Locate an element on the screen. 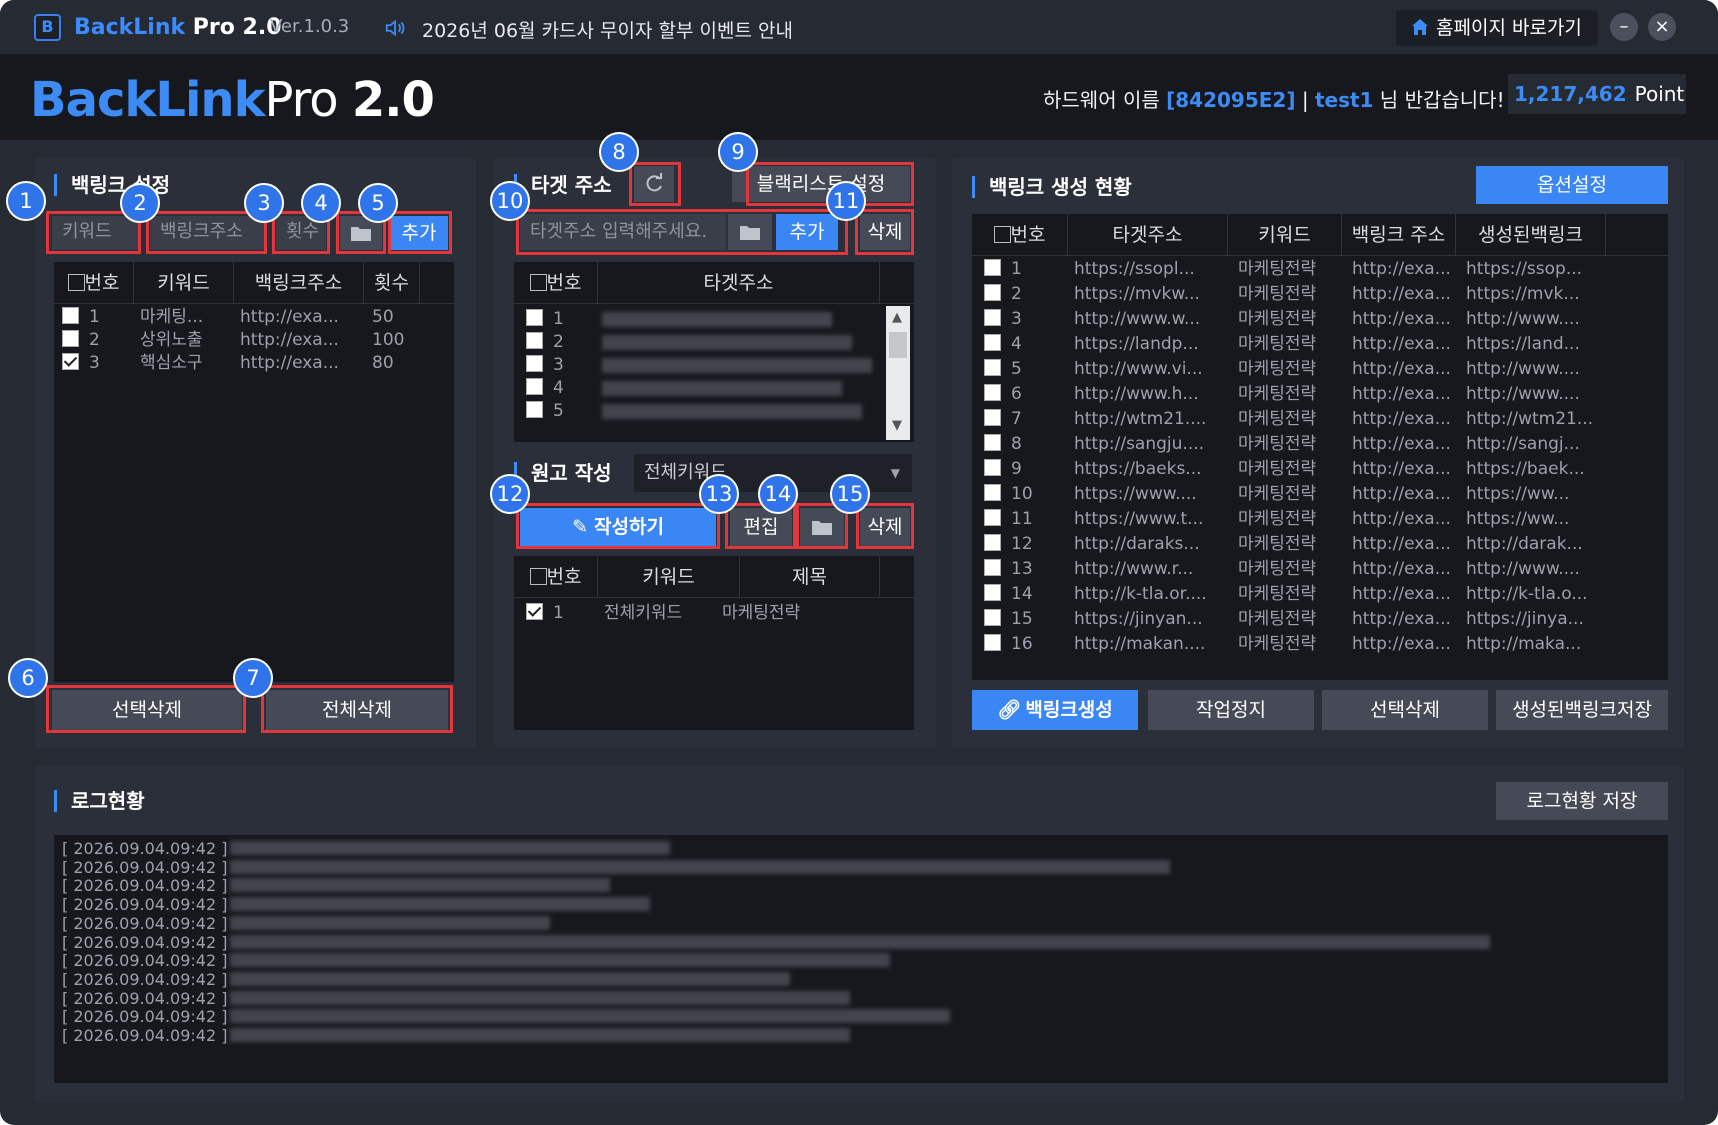 The height and width of the screenshot is (1125, 1718). backlink-url-input: 백링크주소 is located at coordinates (207, 233).